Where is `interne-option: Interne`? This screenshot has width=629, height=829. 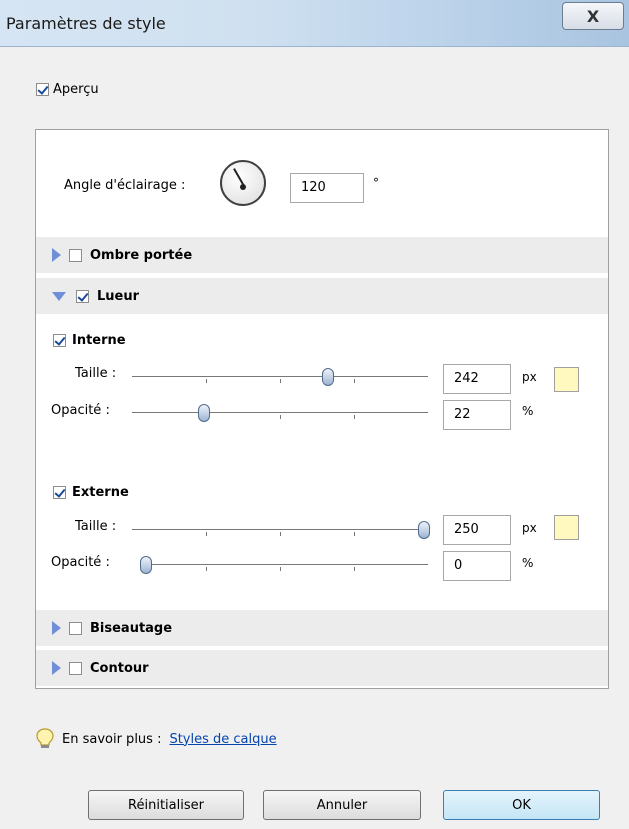 interne-option: Interne is located at coordinates (89, 340).